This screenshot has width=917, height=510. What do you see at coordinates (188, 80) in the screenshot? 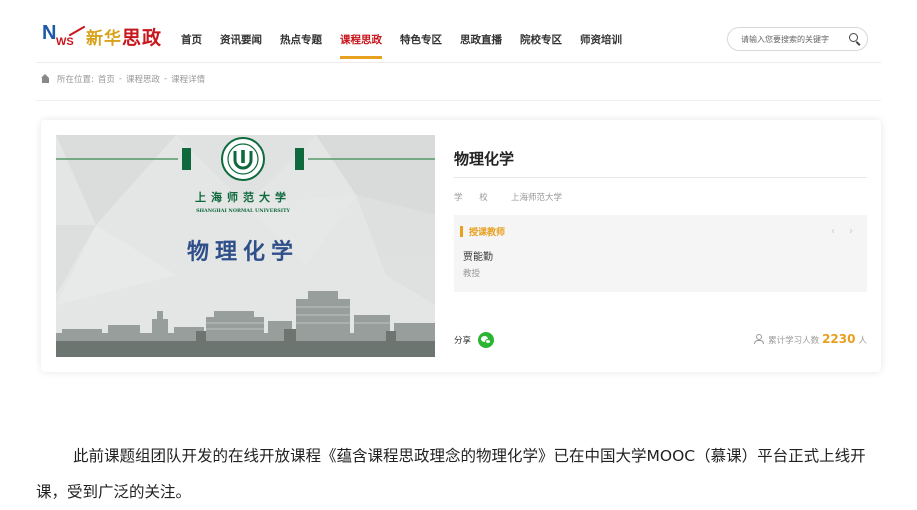
I see `breadcrumb-item-course-detail: 课程详情` at bounding box center [188, 80].